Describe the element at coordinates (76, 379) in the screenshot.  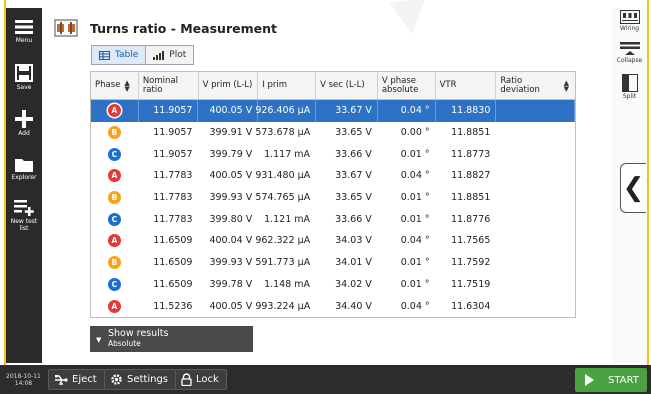
I see `eject-button: Eject` at that location.